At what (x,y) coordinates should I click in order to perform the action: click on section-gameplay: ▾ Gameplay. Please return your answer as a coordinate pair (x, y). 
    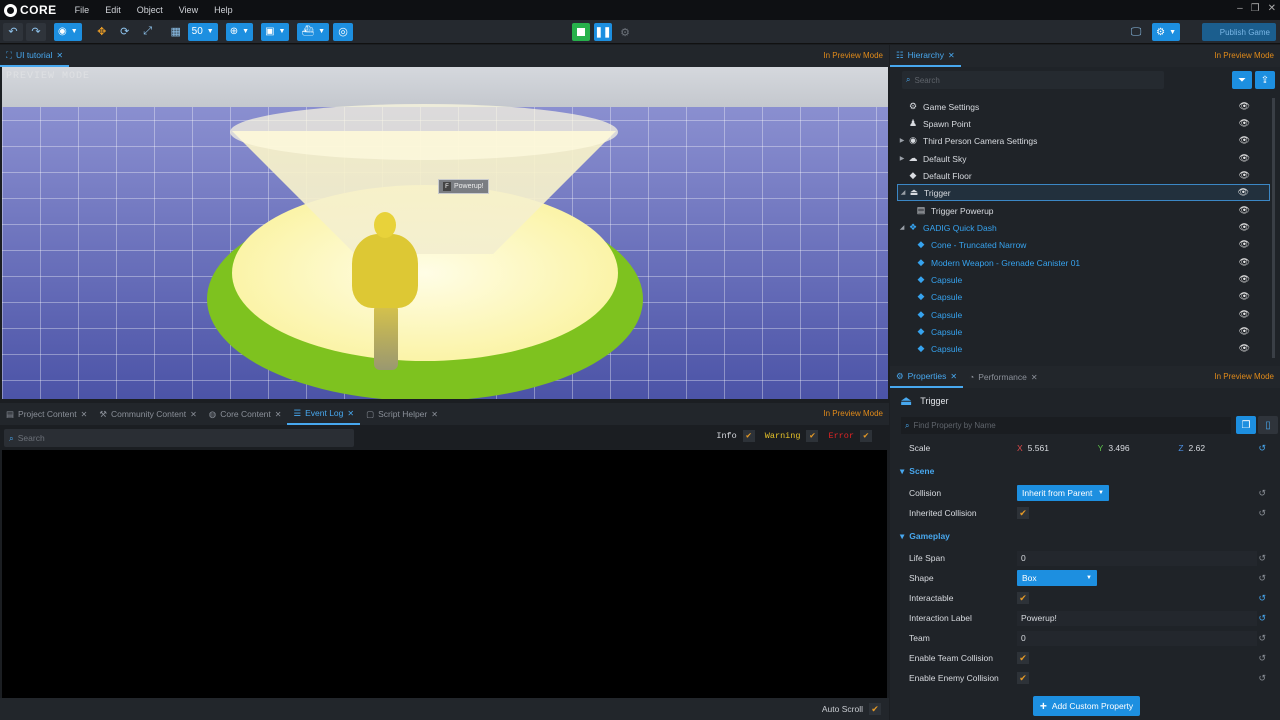
    Looking at the image, I should click on (925, 536).